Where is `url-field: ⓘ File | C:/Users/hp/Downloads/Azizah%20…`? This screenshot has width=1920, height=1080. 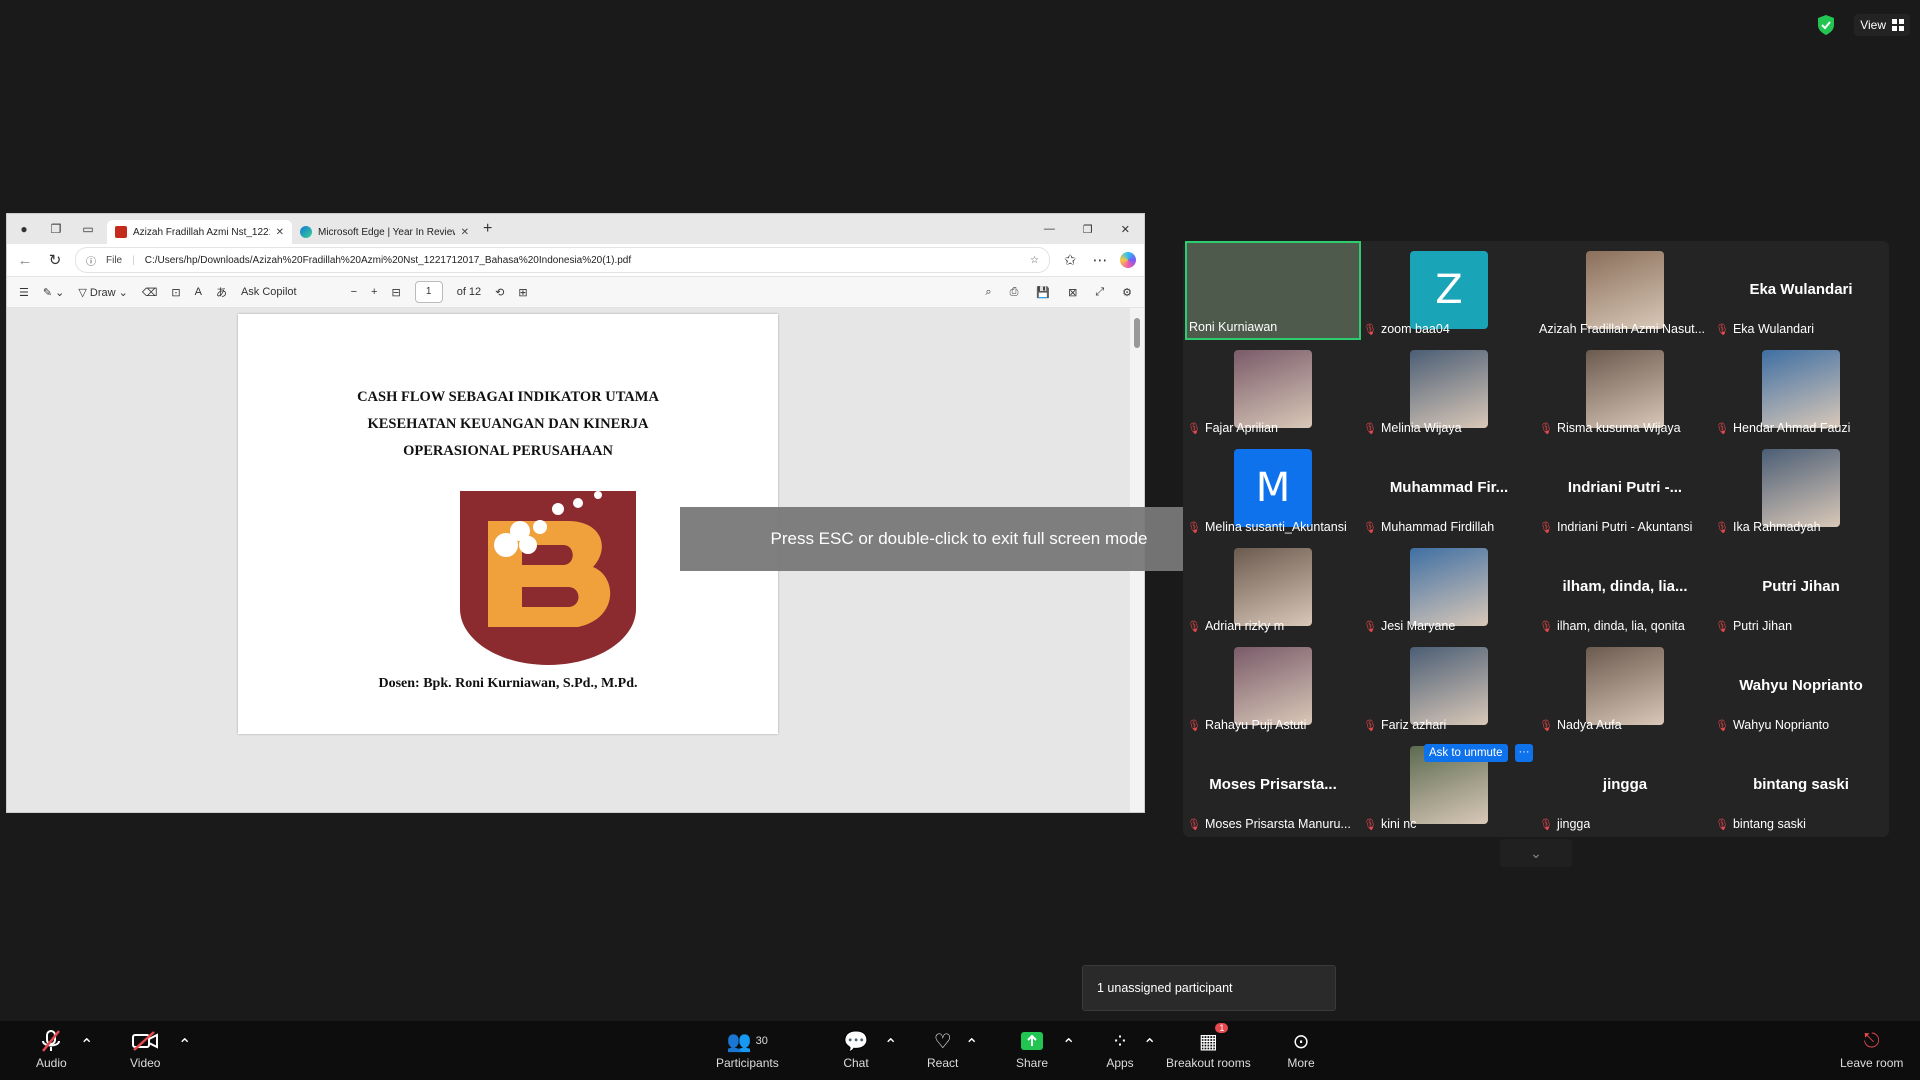
url-field: ⓘ File | C:/Users/hp/Downloads/Azizah%20… is located at coordinates (562, 260).